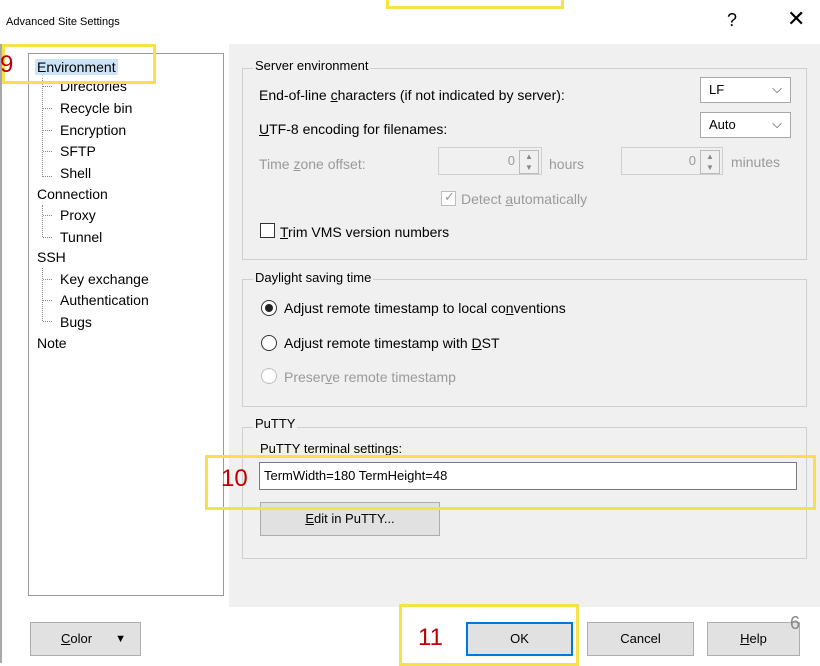  Describe the element at coordinates (275, 423) in the screenshot. I see `group-title-putty: PuTTY` at that location.